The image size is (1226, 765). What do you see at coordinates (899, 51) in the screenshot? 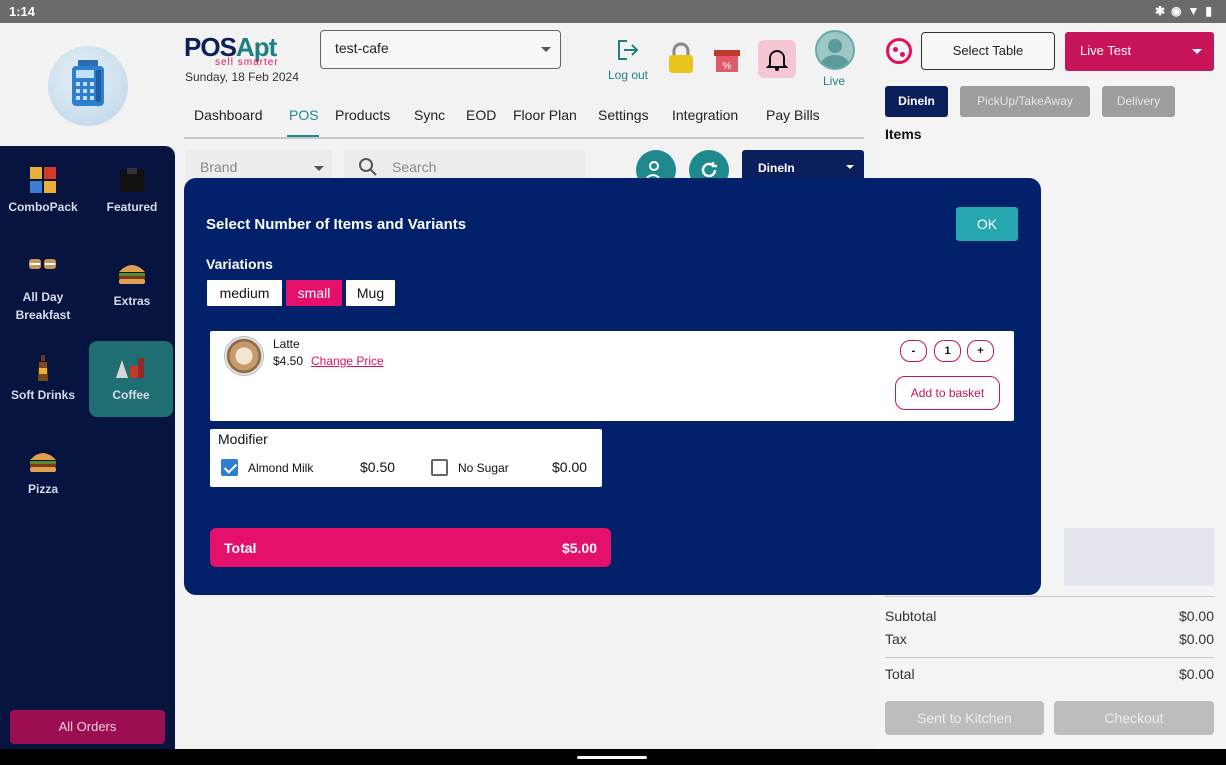
I see `customer-face-icon` at bounding box center [899, 51].